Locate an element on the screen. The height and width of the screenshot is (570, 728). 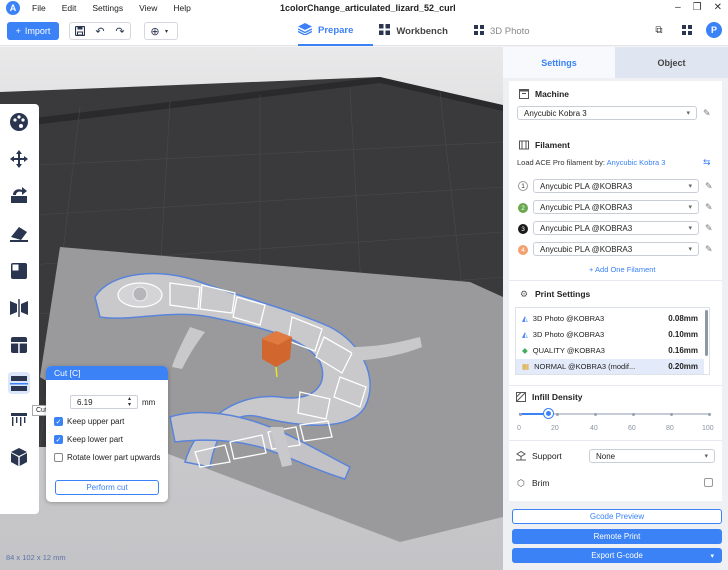
toolbar-right: ⧉ P is located at coordinates (686, 30).